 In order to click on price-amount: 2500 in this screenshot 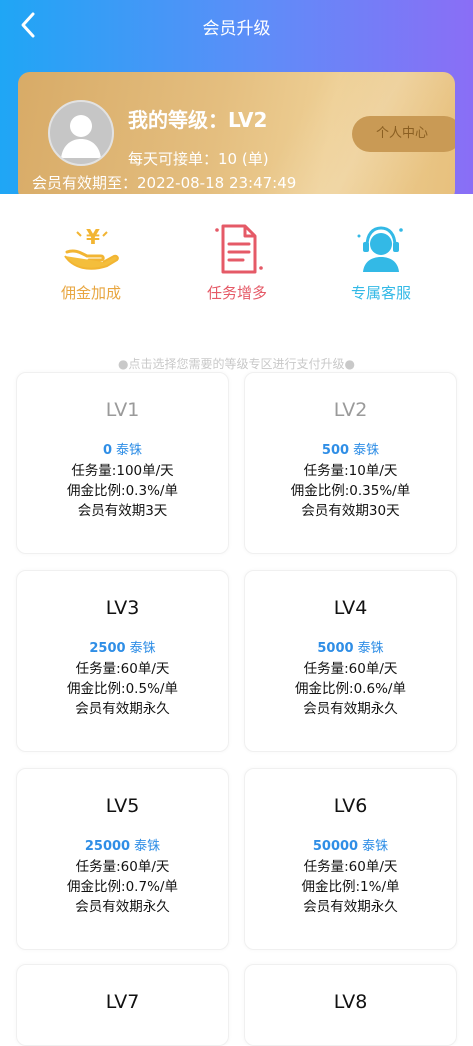, I will do `click(107, 648)`.